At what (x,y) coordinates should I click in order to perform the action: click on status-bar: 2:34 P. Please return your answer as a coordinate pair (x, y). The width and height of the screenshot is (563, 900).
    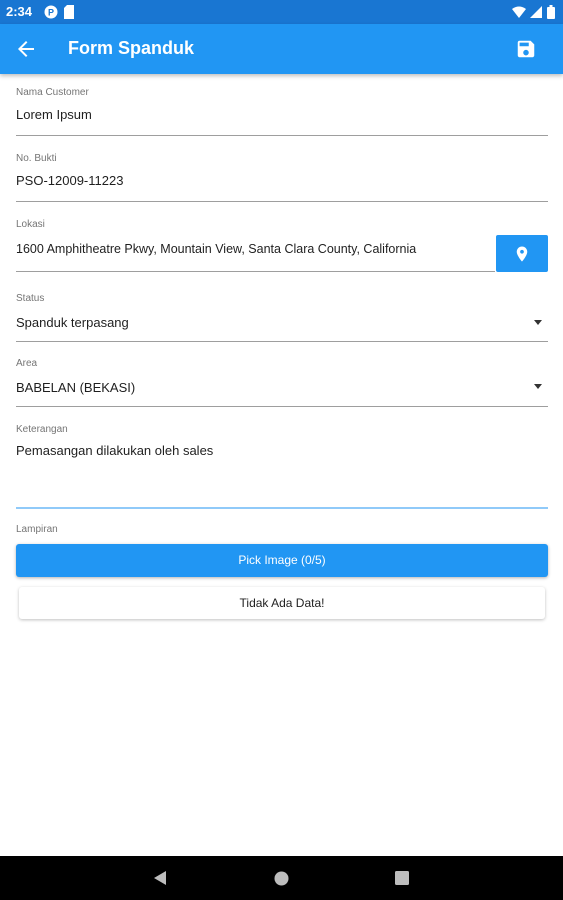
    Looking at the image, I should click on (281, 12).